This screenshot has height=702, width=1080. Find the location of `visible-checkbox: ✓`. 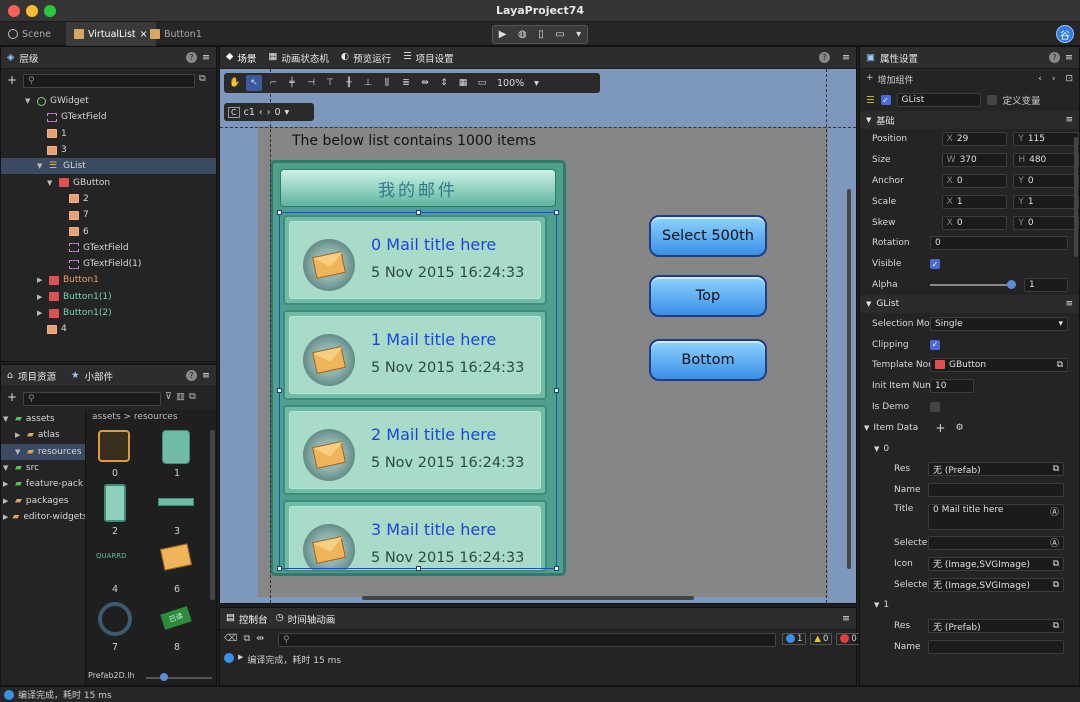

visible-checkbox: ✓ is located at coordinates (935, 264).